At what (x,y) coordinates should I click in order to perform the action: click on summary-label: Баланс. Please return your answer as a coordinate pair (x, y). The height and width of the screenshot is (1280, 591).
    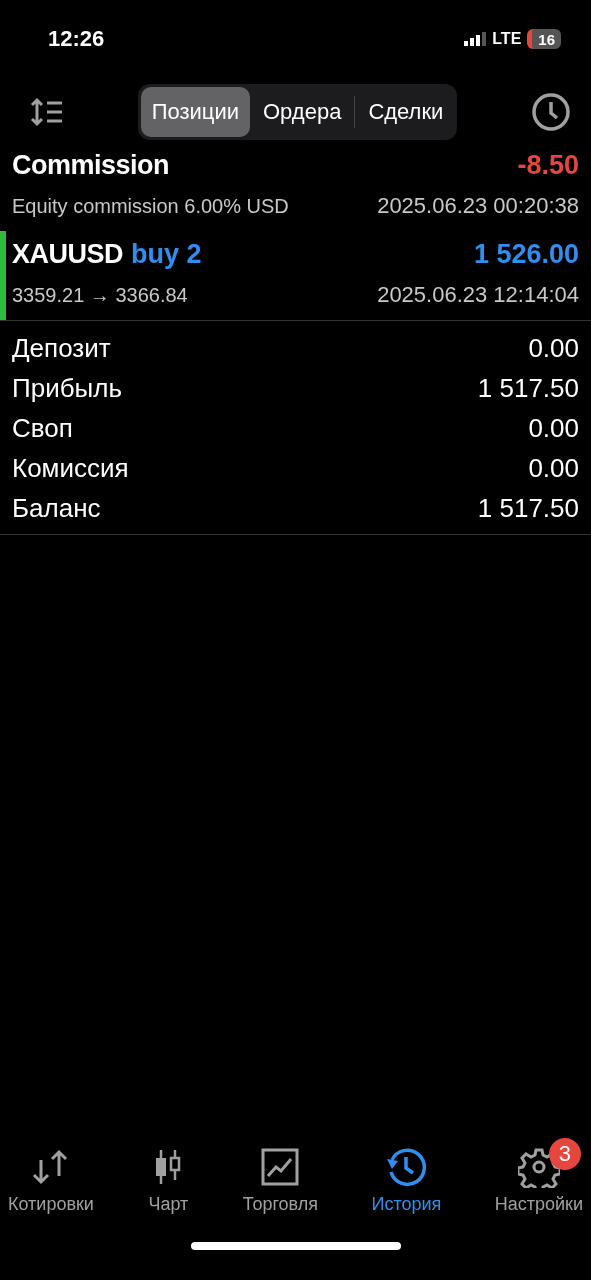
    Looking at the image, I should click on (56, 508).